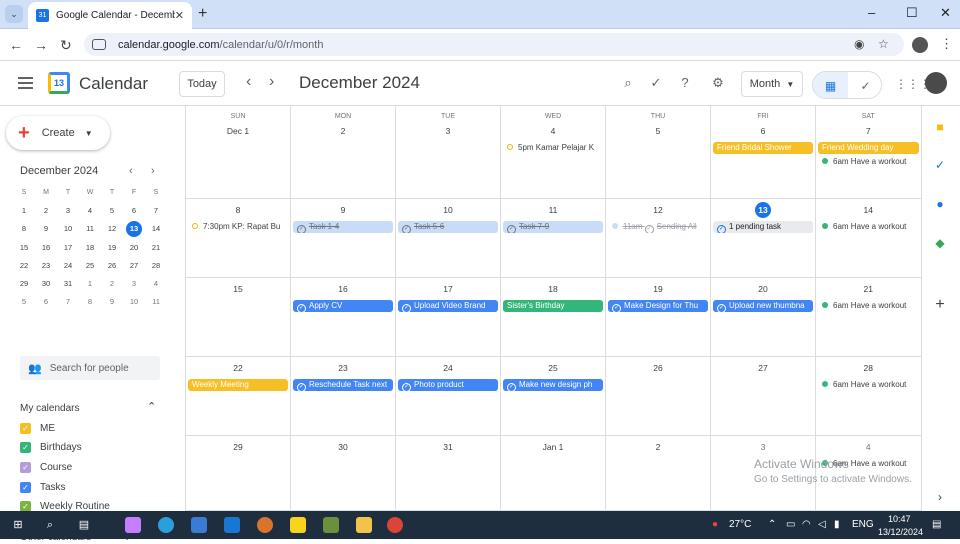 This screenshot has width=960, height=544. I want to click on expand-panel-icon: ›, so click(940, 497).